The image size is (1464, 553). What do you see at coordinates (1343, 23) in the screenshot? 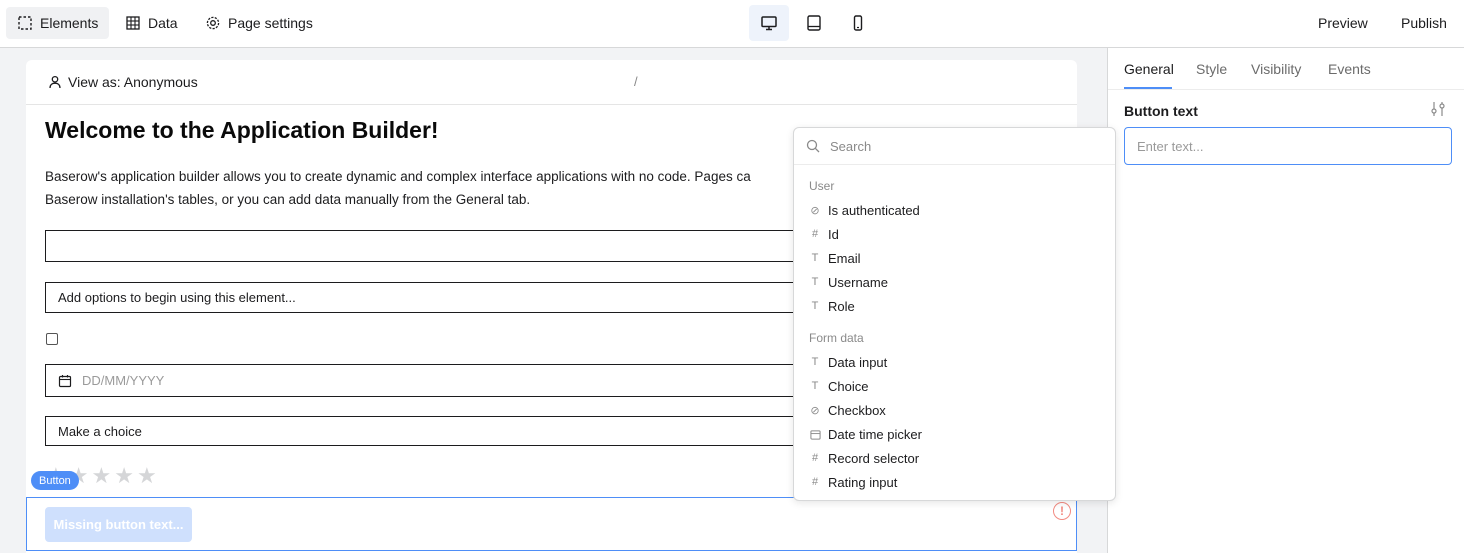
I see `preview-button: Preview` at bounding box center [1343, 23].